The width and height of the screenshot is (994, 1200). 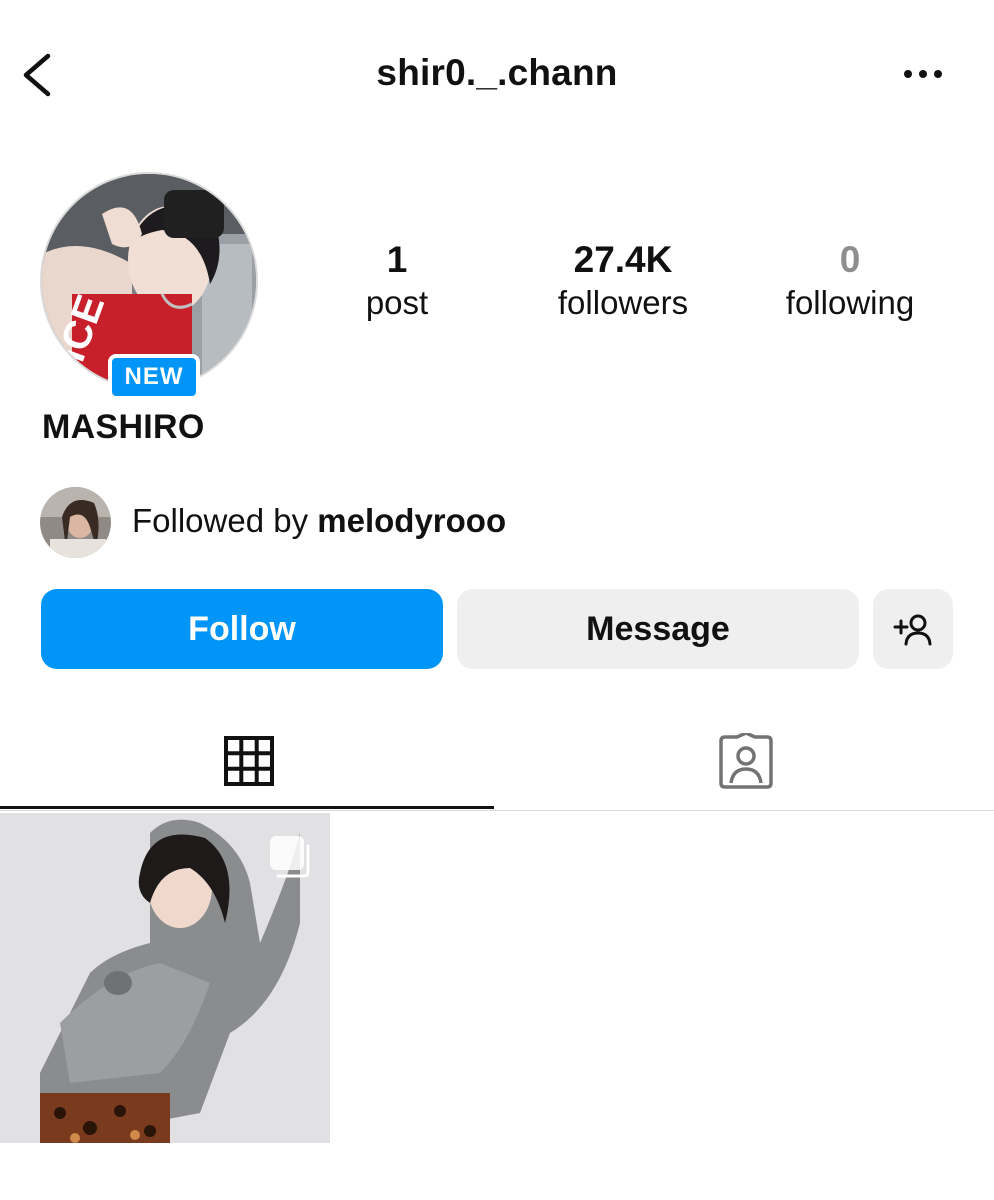 I want to click on followed-by-text: Followed by melodyrooo, so click(x=319, y=521).